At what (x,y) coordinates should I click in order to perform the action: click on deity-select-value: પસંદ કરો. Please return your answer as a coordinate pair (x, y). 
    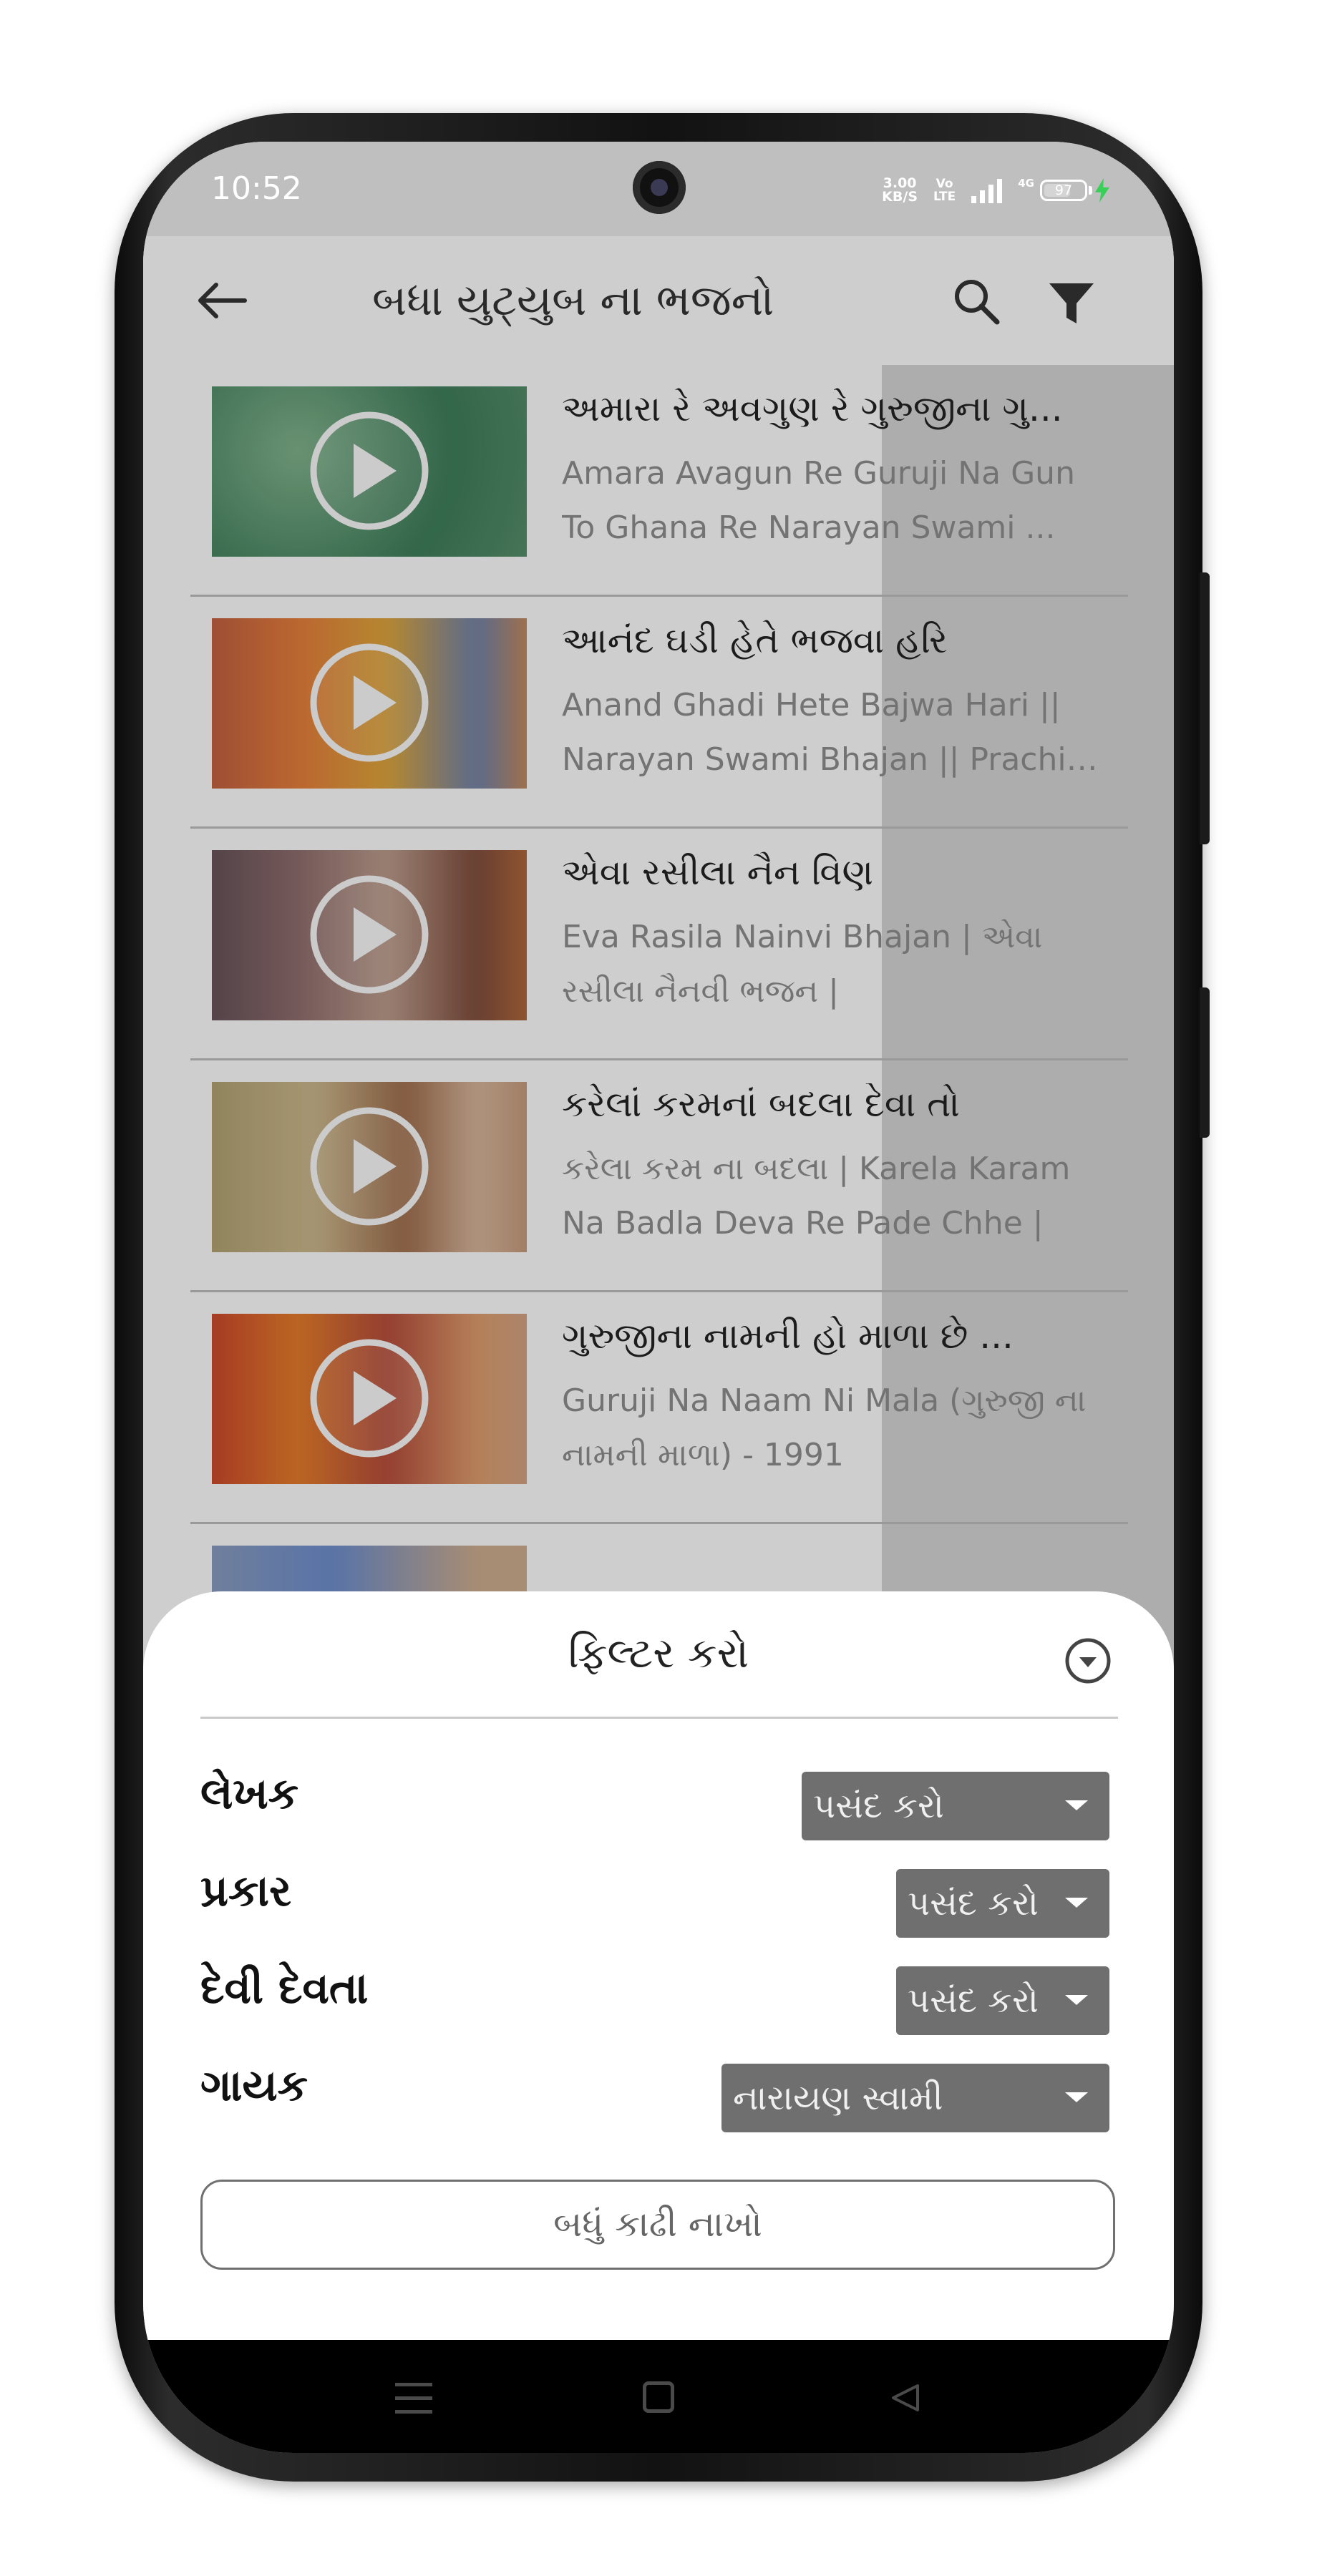
    Looking at the image, I should click on (973, 2001).